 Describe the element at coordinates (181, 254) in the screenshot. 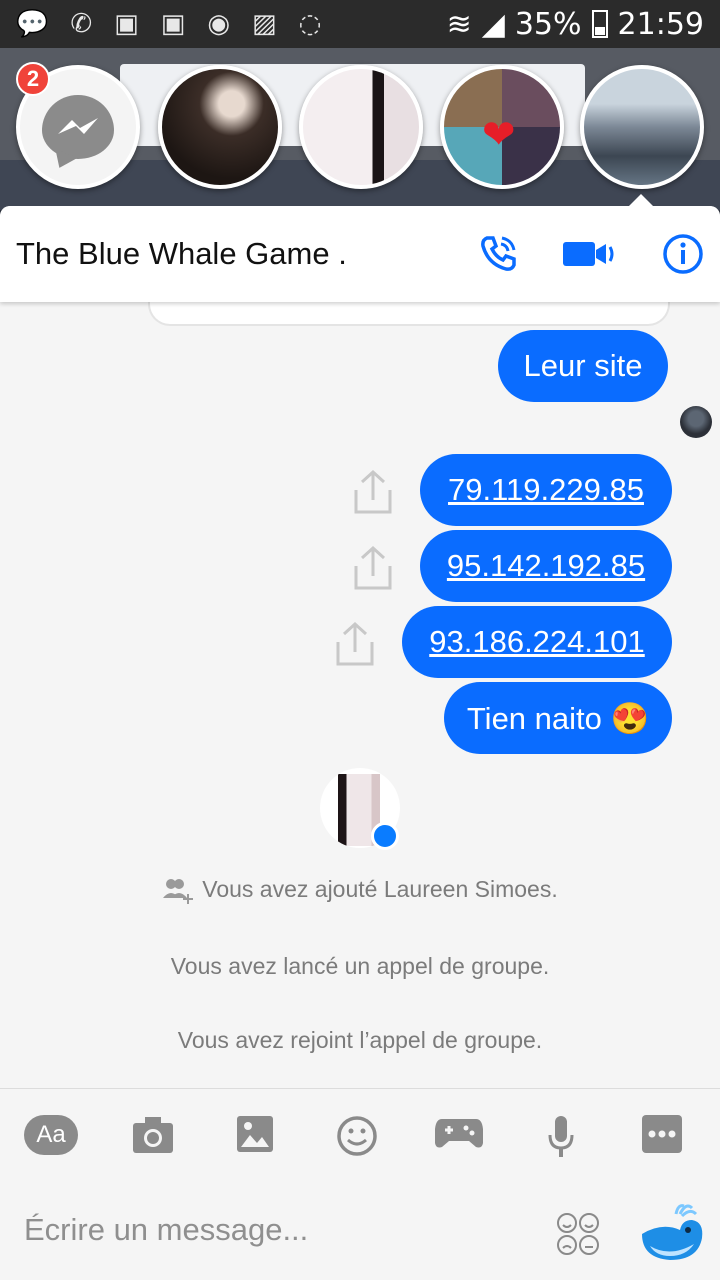

I see `conversation-title: The Blue Whale Game .` at that location.